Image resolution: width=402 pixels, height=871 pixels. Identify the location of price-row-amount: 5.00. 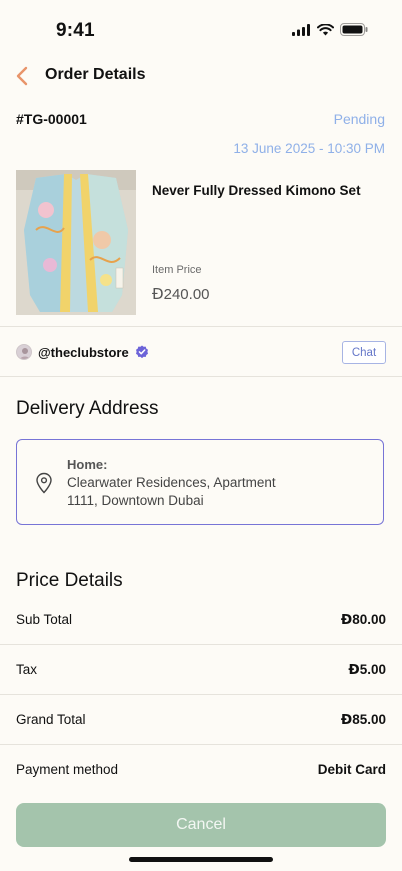
(372, 669).